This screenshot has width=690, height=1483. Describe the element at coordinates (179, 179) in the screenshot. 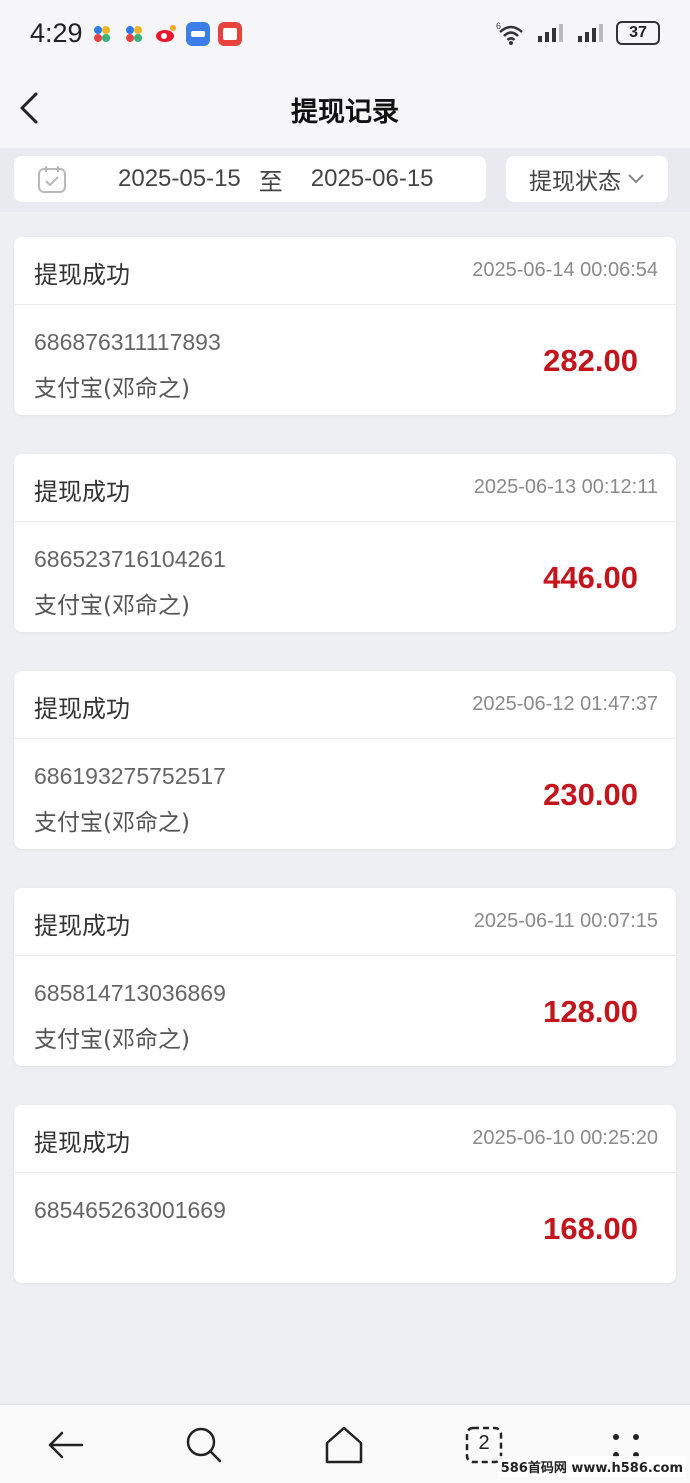

I see `start-date: 2025-05-15` at that location.